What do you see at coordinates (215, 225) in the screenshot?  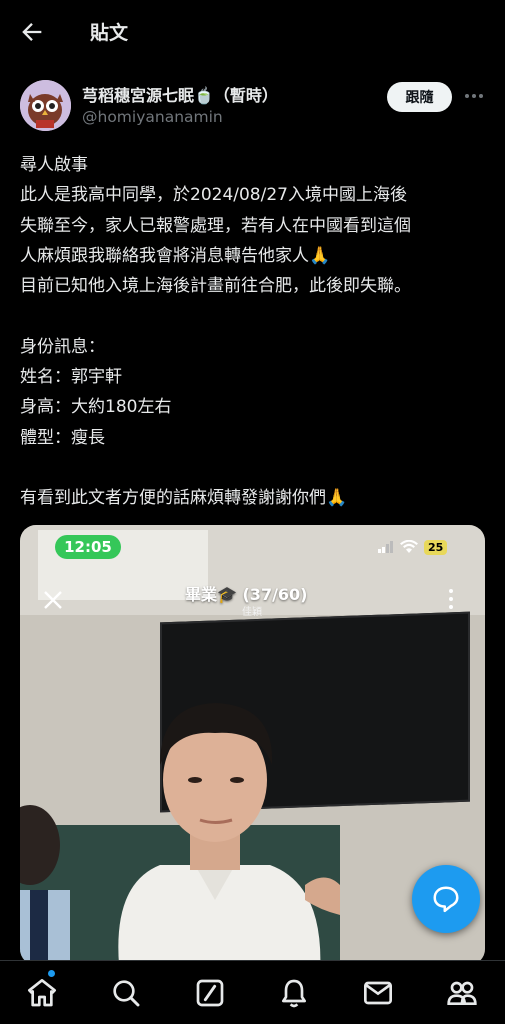 I see `post-line: 失聯至今，家人已報警處理，若有人在中國看到這個` at bounding box center [215, 225].